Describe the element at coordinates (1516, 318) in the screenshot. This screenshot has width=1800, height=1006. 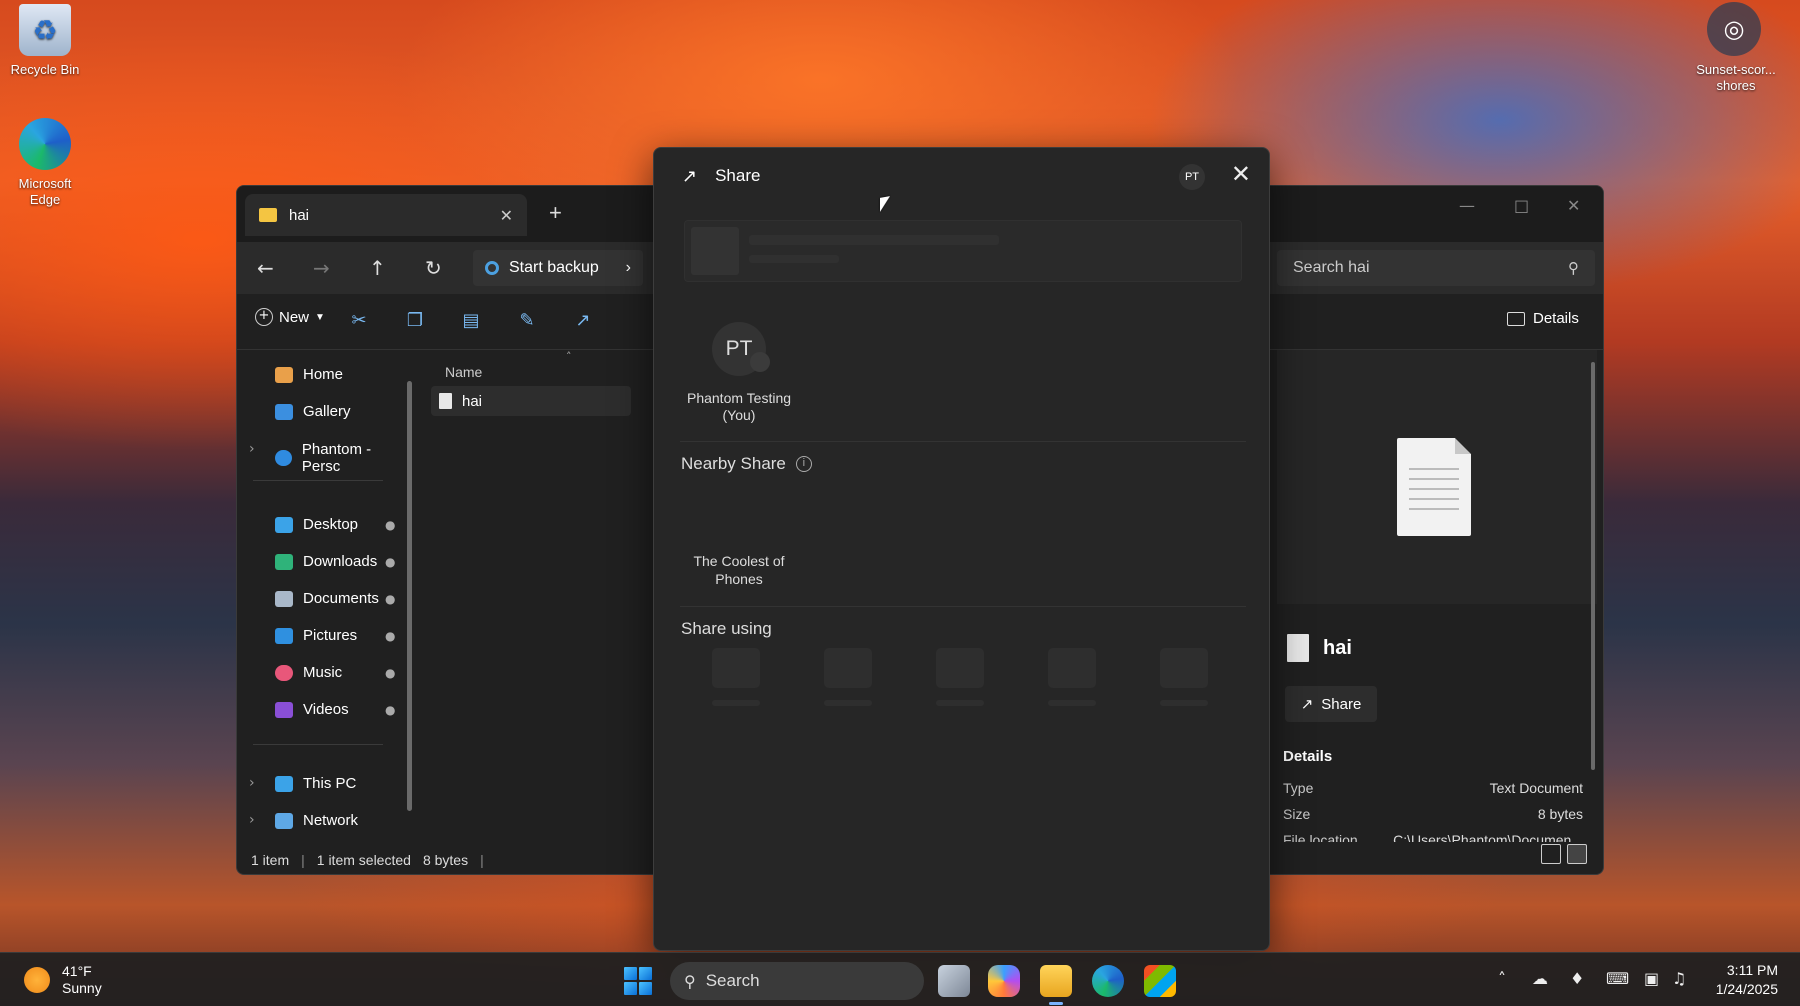
I see `details-pane-icon` at that location.